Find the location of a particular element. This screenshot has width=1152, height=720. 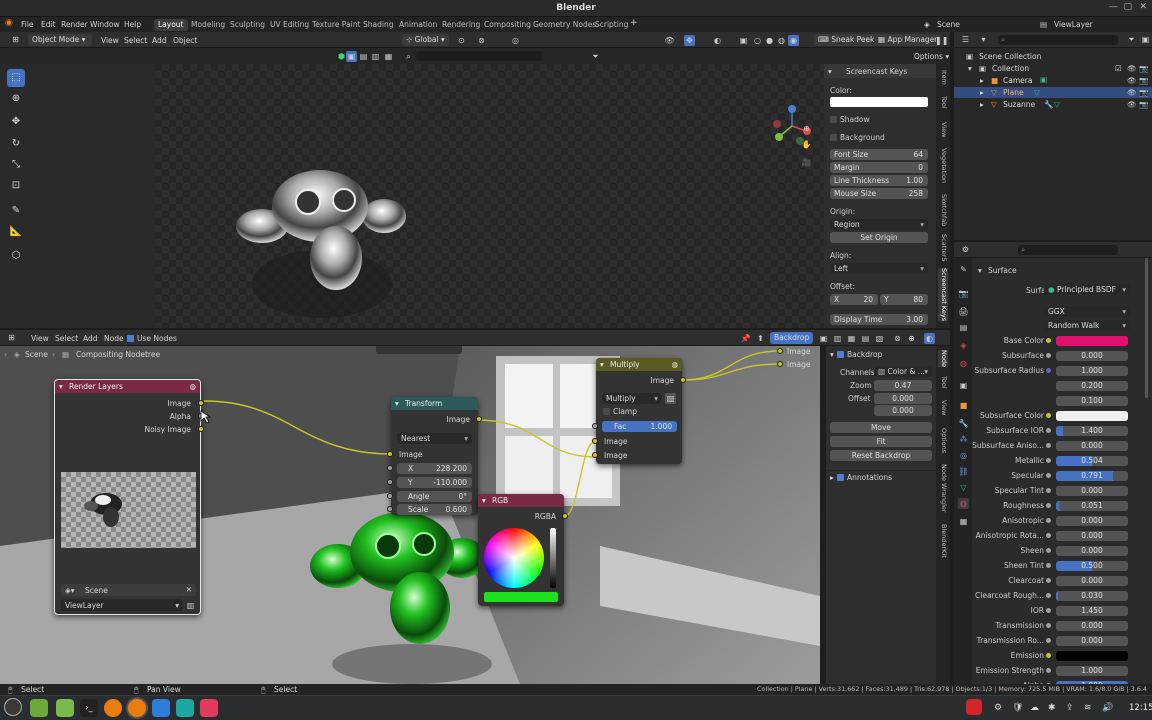

zoom-icon: ⊕ is located at coordinates (806, 128).